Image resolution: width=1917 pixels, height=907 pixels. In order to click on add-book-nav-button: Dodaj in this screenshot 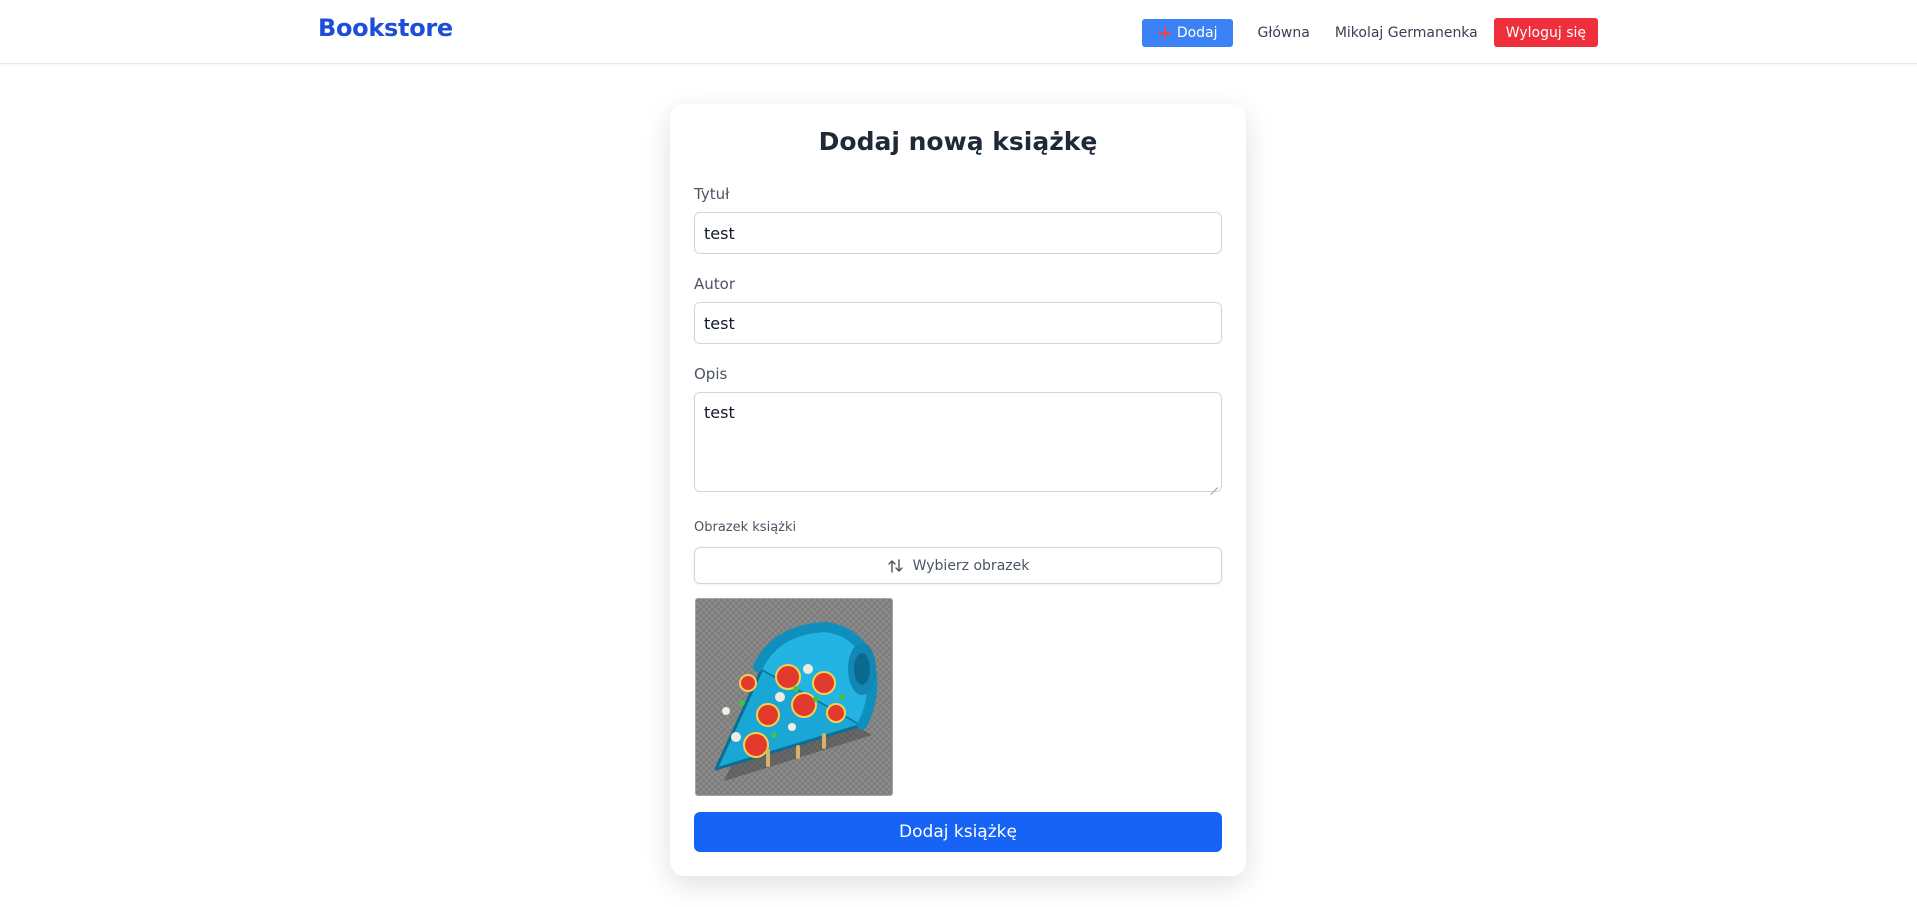, I will do `click(1187, 32)`.